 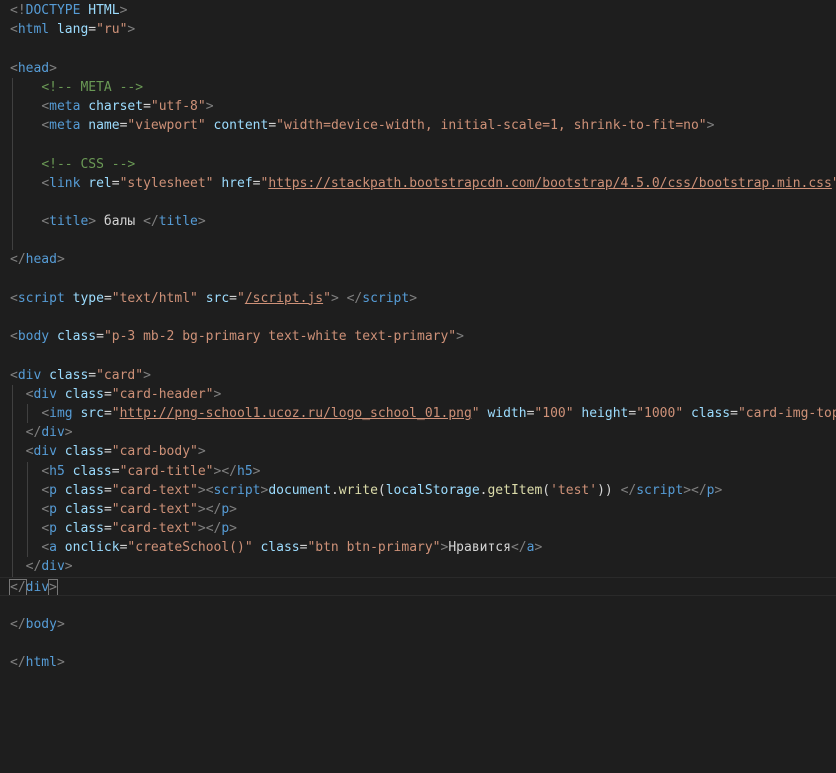 I want to click on code-line: <div class="card">, so click(x=418, y=375).